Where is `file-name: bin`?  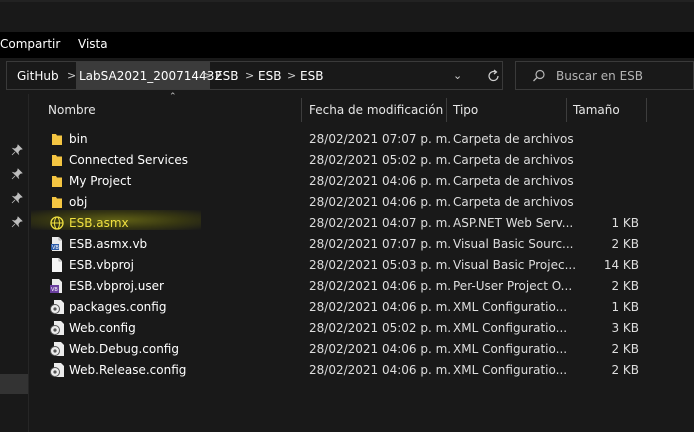
file-name: bin is located at coordinates (78, 139).